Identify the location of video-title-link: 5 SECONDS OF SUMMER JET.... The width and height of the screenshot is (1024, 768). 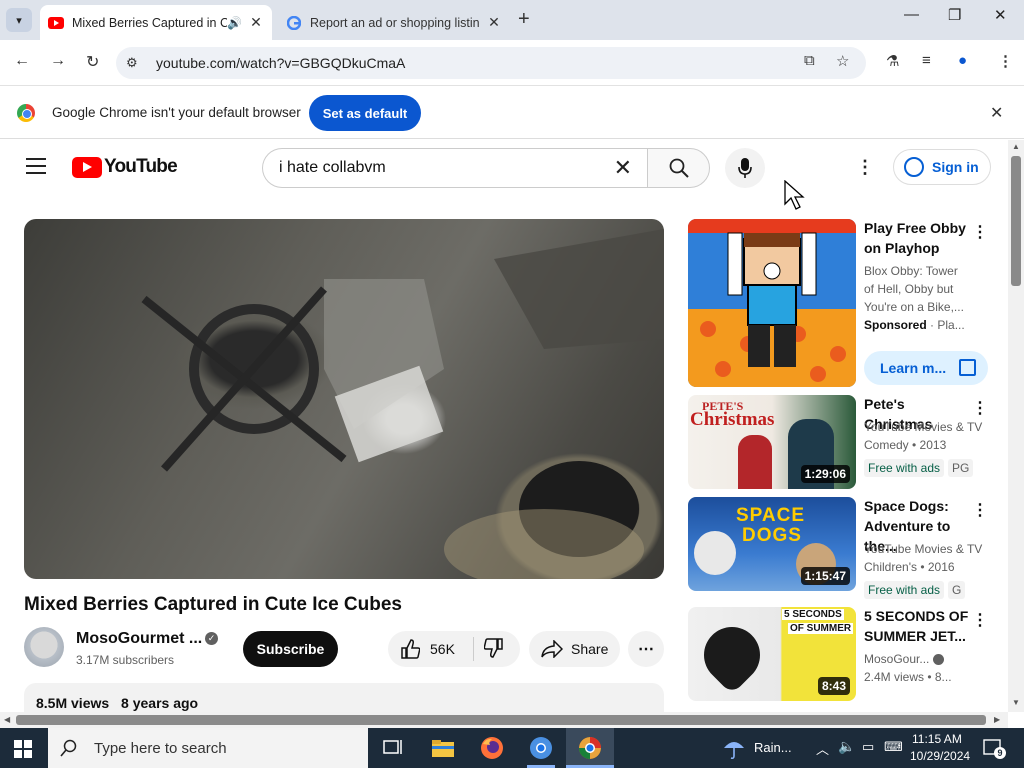
(919, 626).